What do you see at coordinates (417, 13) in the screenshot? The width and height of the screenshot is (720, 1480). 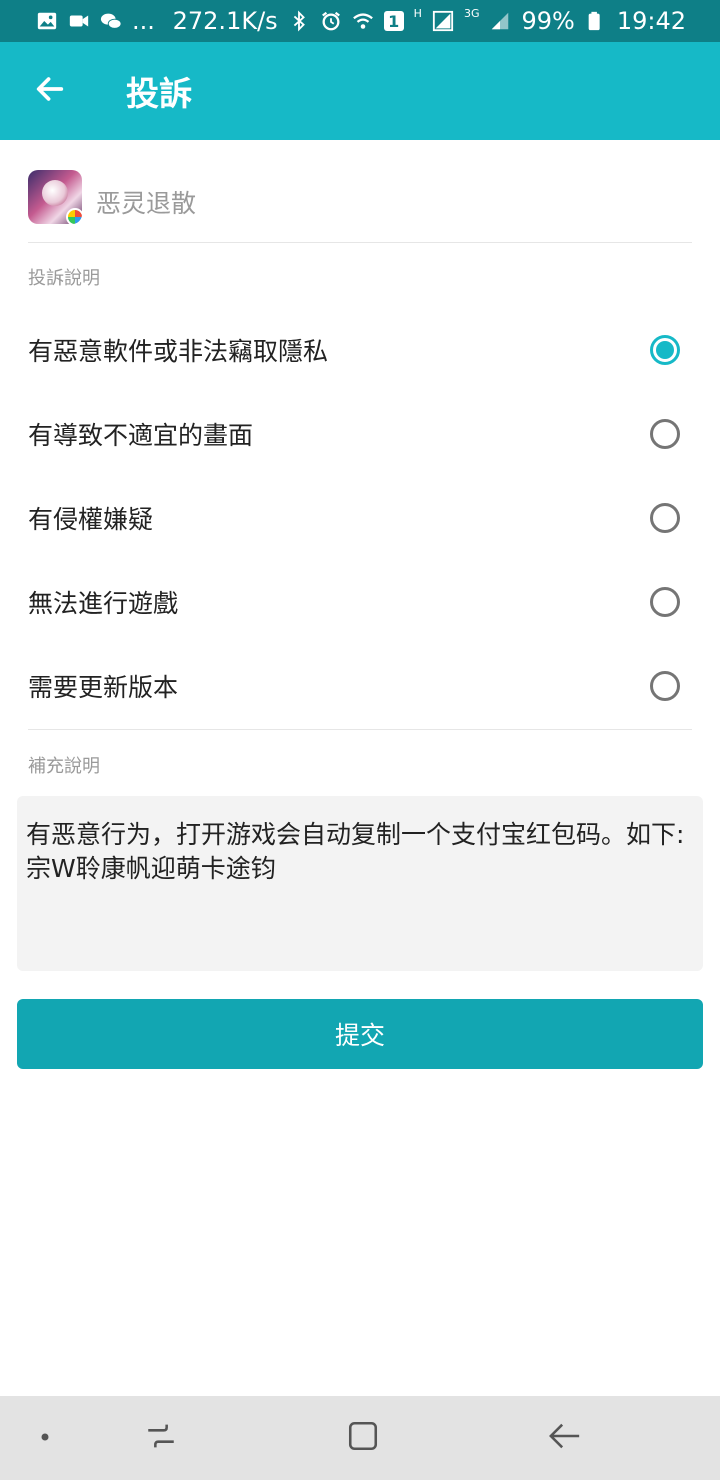 I see `signal-h-label: H` at bounding box center [417, 13].